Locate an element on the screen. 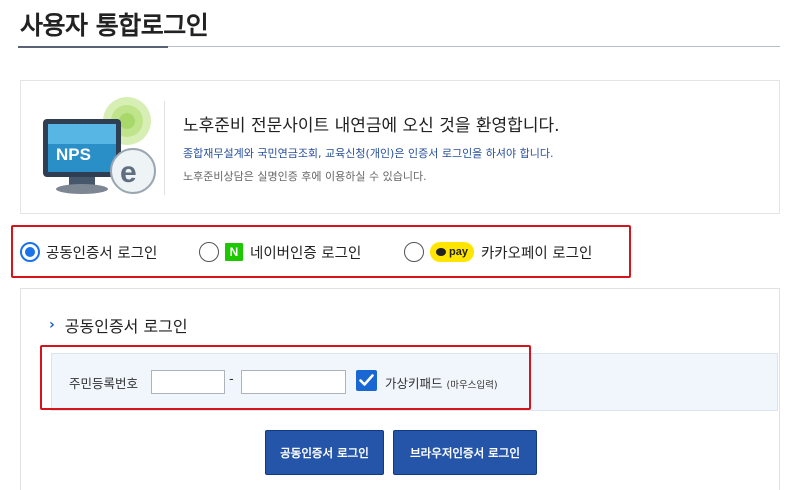 The image size is (795, 490). radio-kakao-label: 카카오페이 로그인 is located at coordinates (536, 253).